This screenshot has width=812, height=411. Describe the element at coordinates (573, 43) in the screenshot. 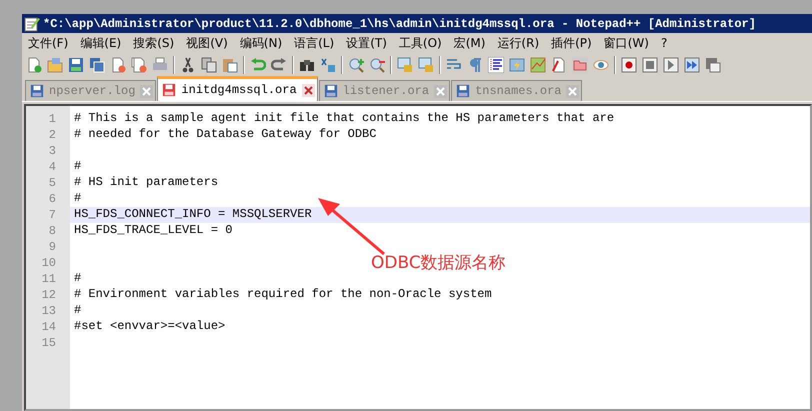

I see `menu-item: 插件(P)` at that location.